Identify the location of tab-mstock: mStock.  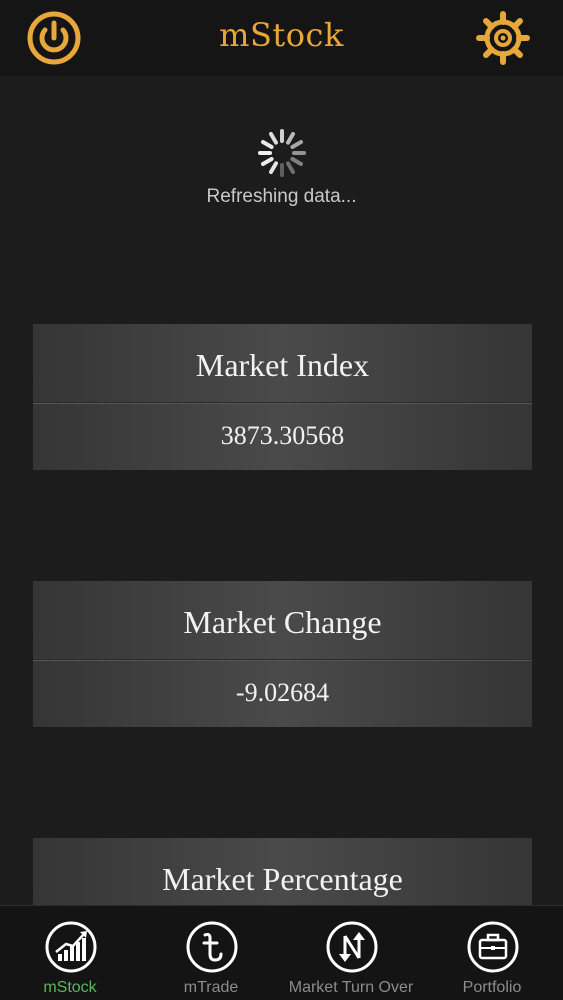
(70, 953).